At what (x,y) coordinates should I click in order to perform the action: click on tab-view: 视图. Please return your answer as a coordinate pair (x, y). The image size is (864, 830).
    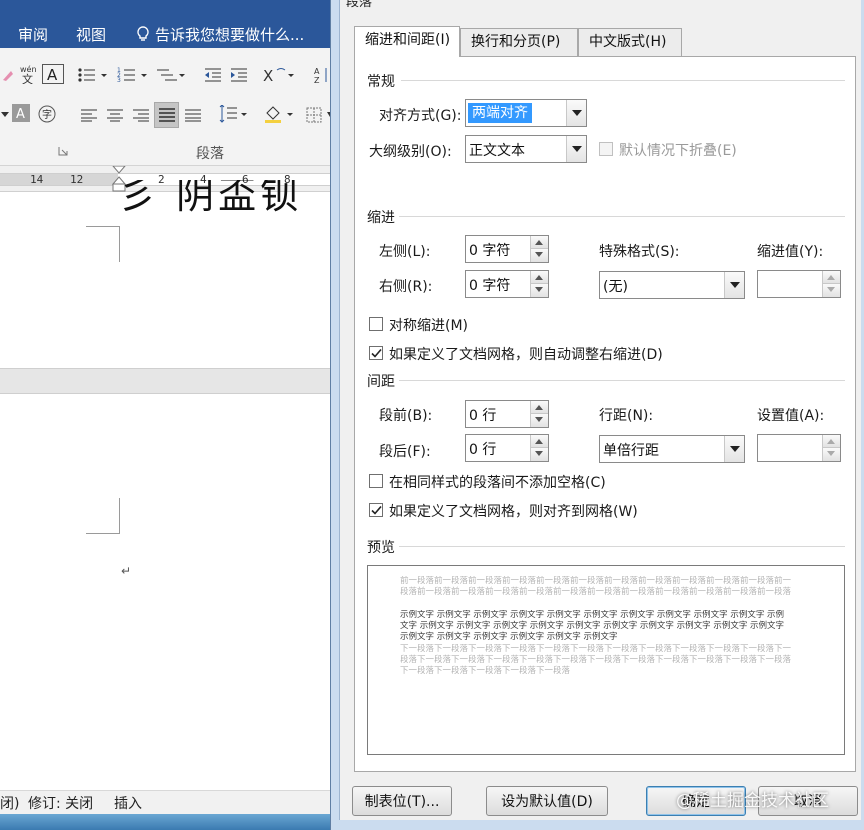
    Looking at the image, I should click on (91, 34).